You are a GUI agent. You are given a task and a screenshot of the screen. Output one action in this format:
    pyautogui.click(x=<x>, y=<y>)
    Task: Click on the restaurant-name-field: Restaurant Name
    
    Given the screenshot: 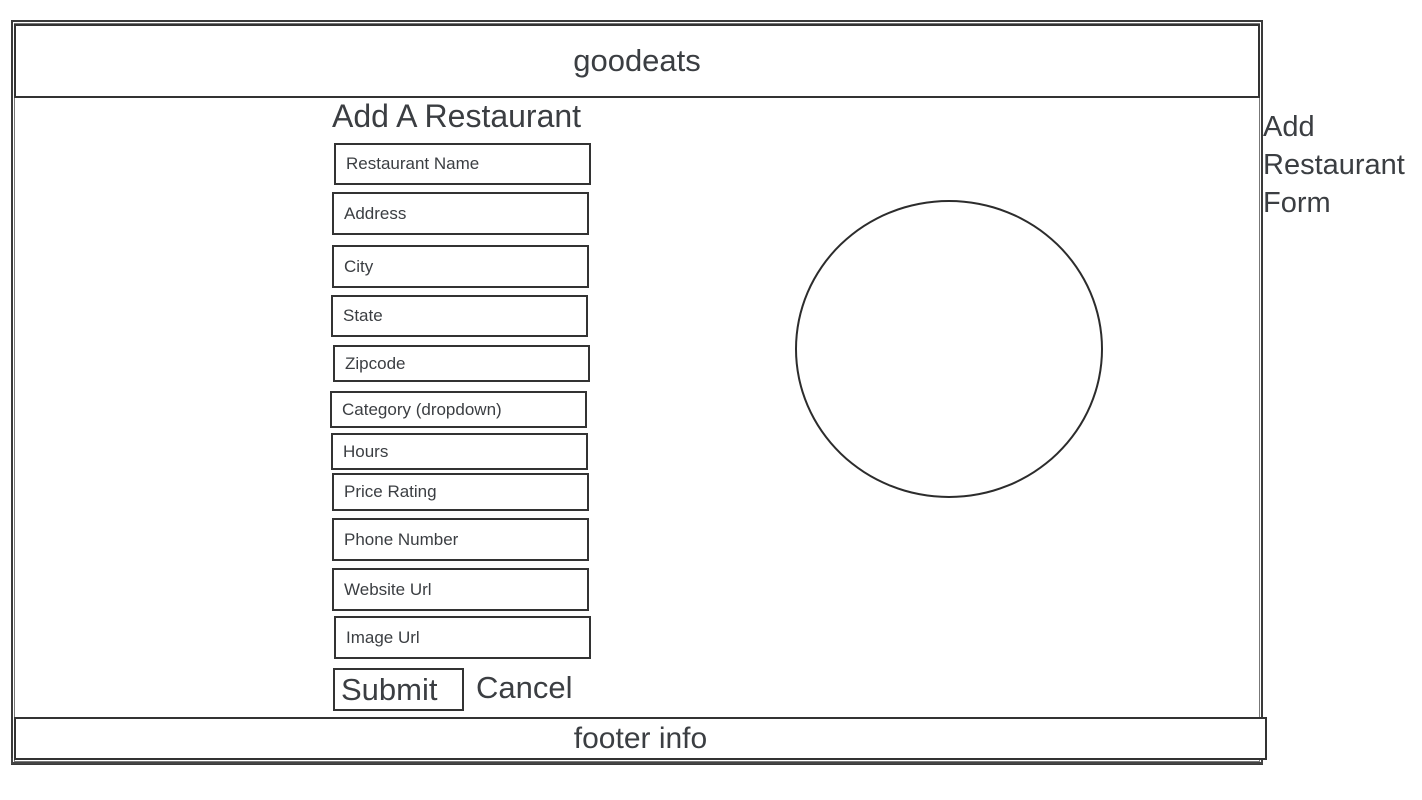 What is the action you would take?
    pyautogui.click(x=462, y=164)
    